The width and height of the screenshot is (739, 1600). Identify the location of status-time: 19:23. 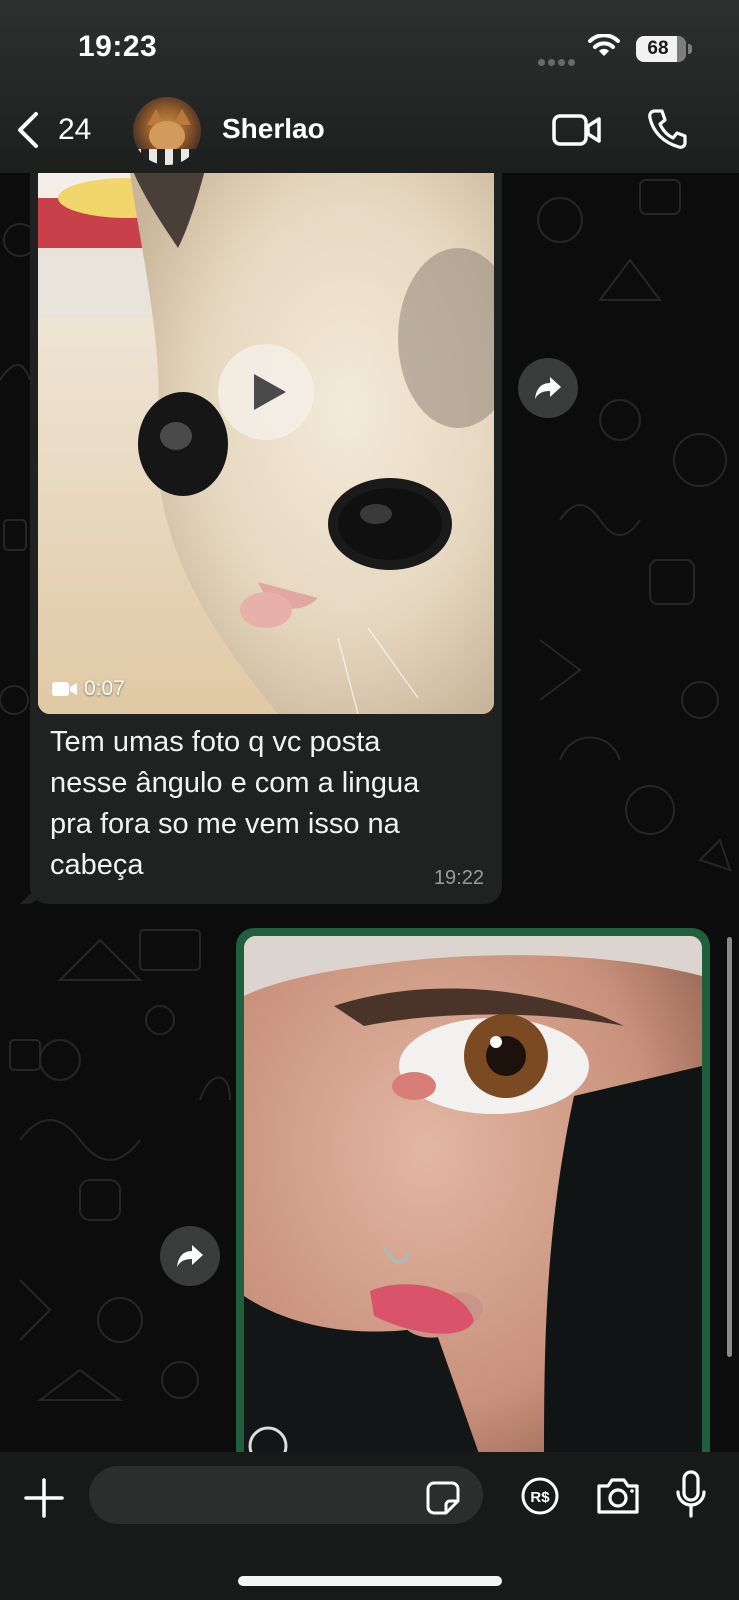
(118, 46).